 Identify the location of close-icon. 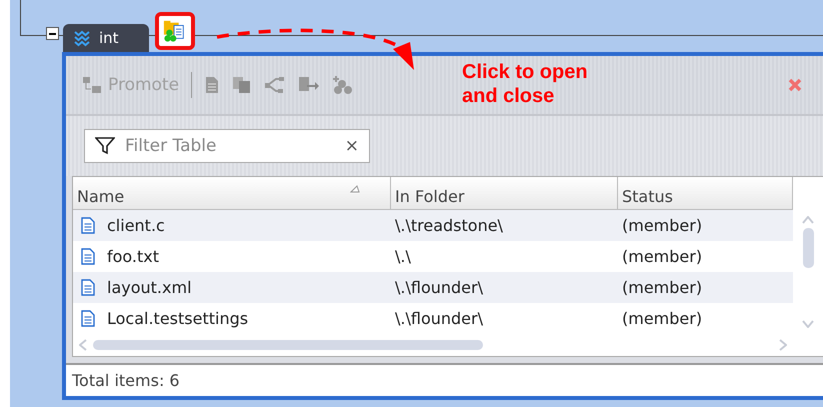
(795, 85).